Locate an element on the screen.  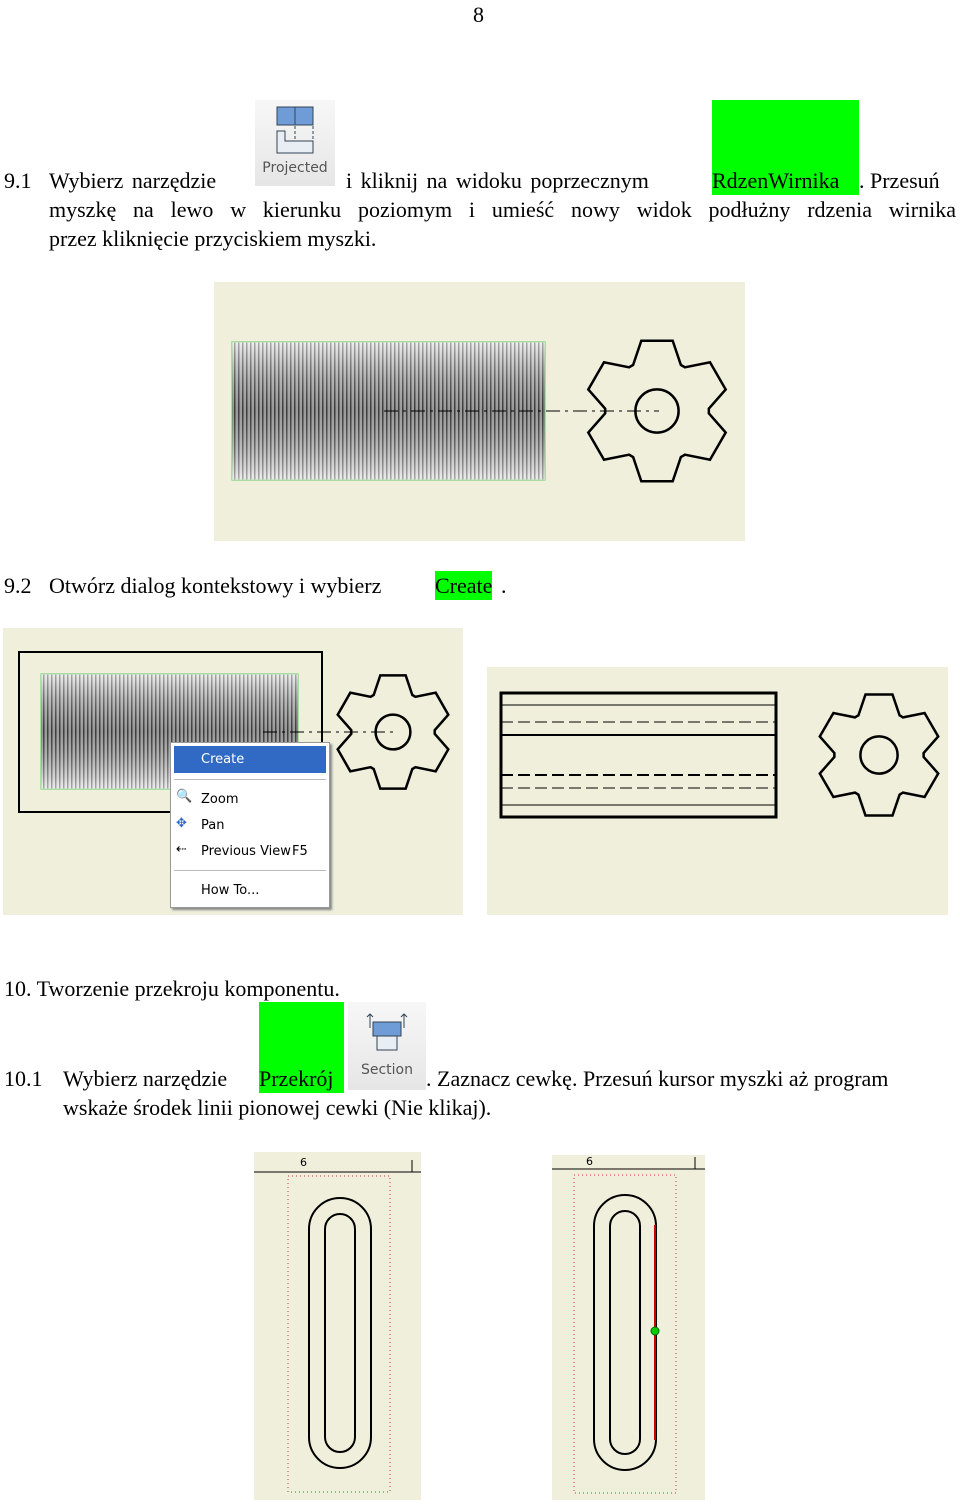
step-9-2-number: 9.2 is located at coordinates (18, 585).